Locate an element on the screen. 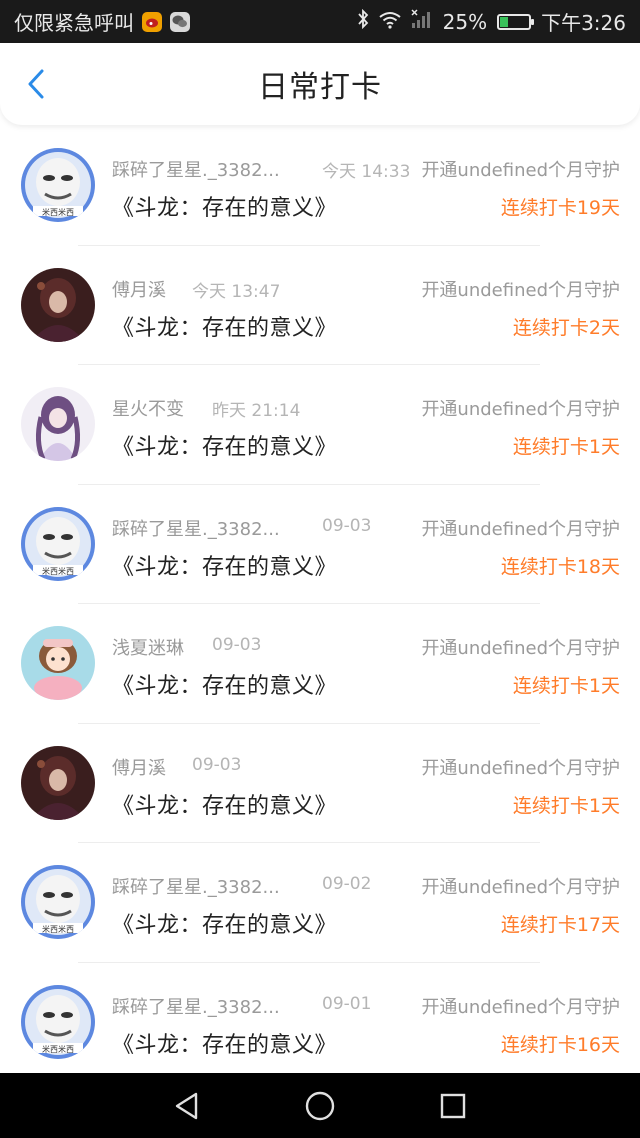 The width and height of the screenshot is (640, 1138). battery-percent: 25% is located at coordinates (465, 21).